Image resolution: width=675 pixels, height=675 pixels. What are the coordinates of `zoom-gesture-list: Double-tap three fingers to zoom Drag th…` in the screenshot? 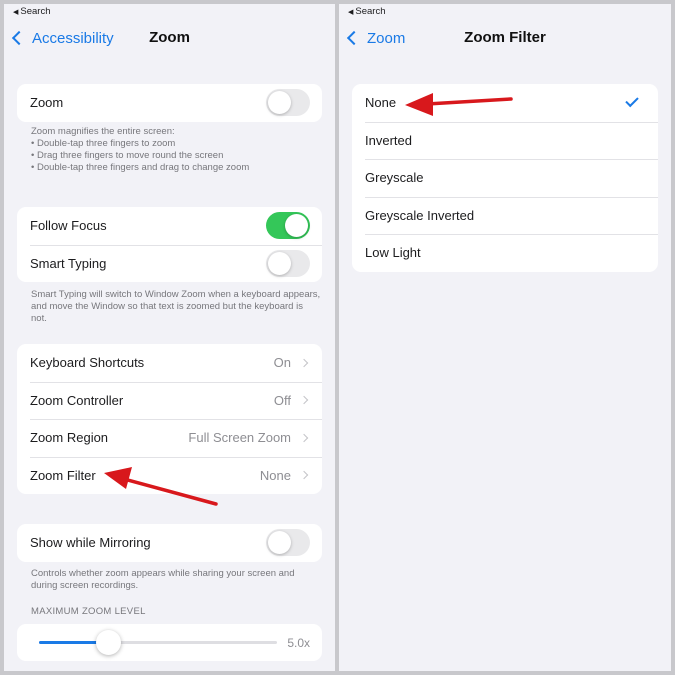 It's located at (176, 156).